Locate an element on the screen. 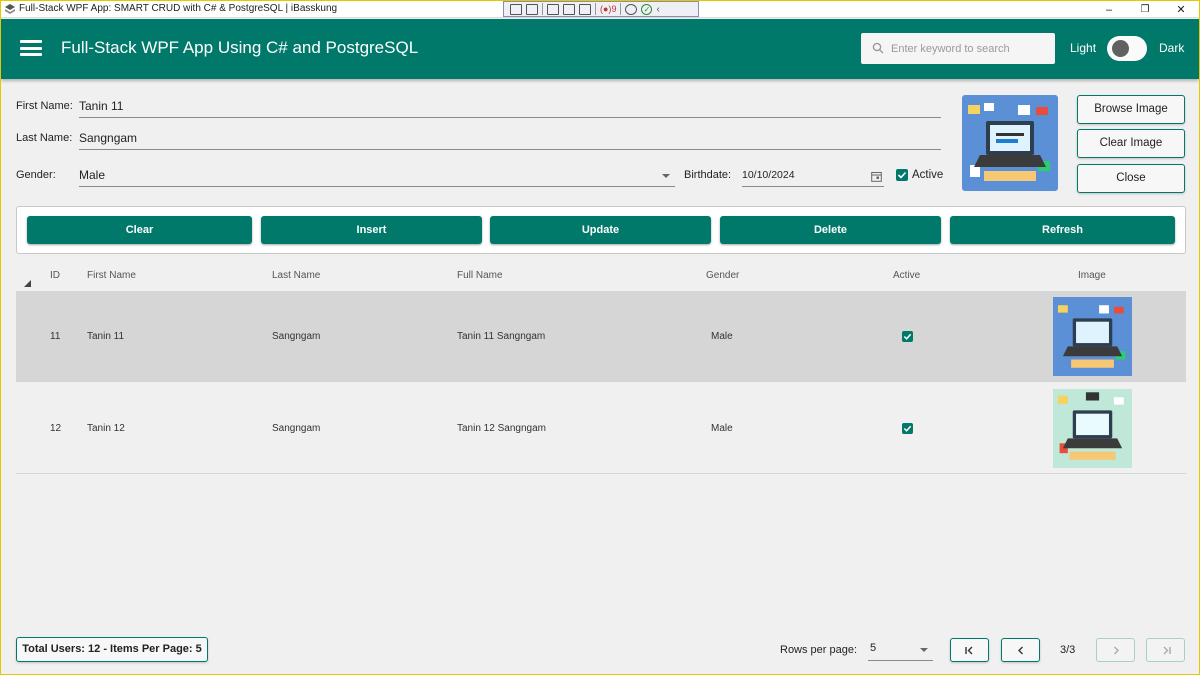 The image size is (1200, 675). search-box is located at coordinates (958, 48).